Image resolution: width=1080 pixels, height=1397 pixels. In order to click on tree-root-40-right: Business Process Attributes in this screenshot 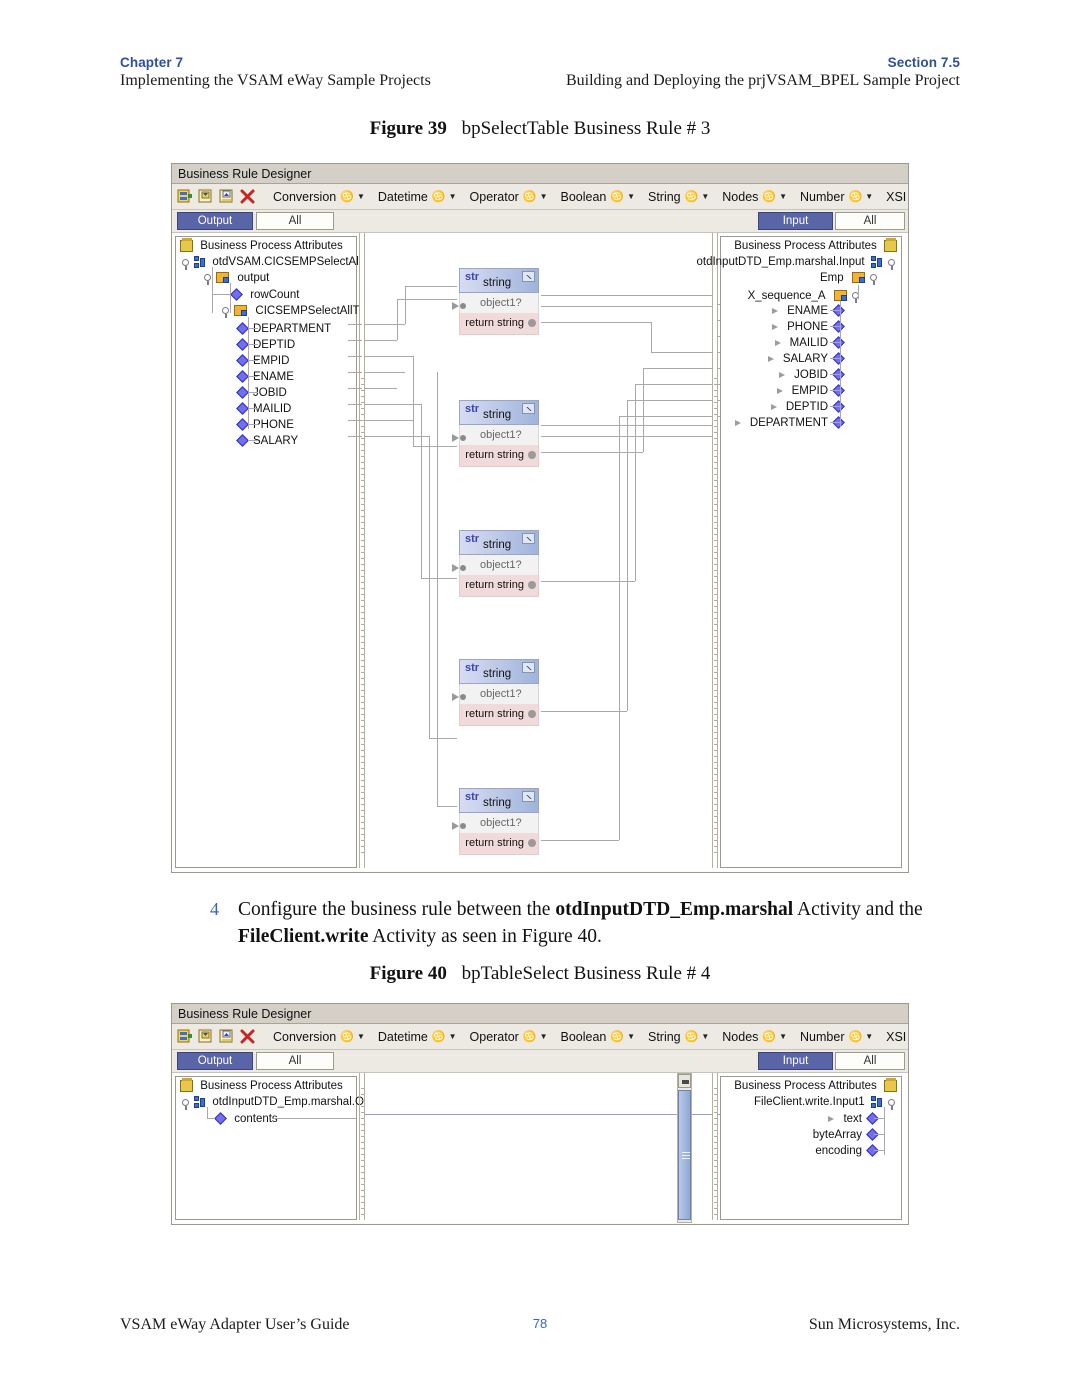, I will do `click(815, 1085)`.